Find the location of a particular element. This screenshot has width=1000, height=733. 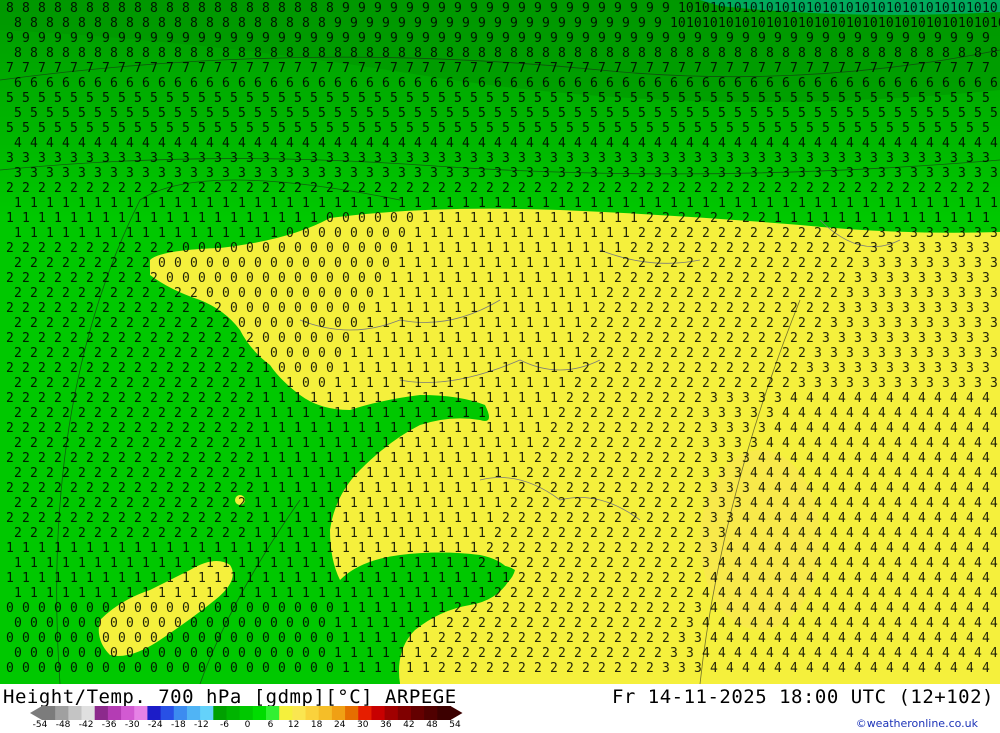

temp-label: 6 is located at coordinates (34, 83).